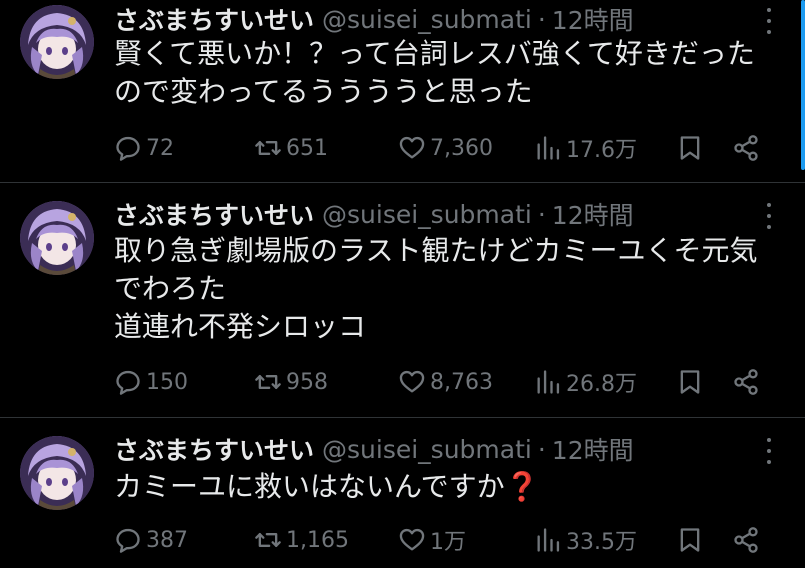 This screenshot has width=805, height=568. I want to click on like-button: 7,360, so click(445, 148).